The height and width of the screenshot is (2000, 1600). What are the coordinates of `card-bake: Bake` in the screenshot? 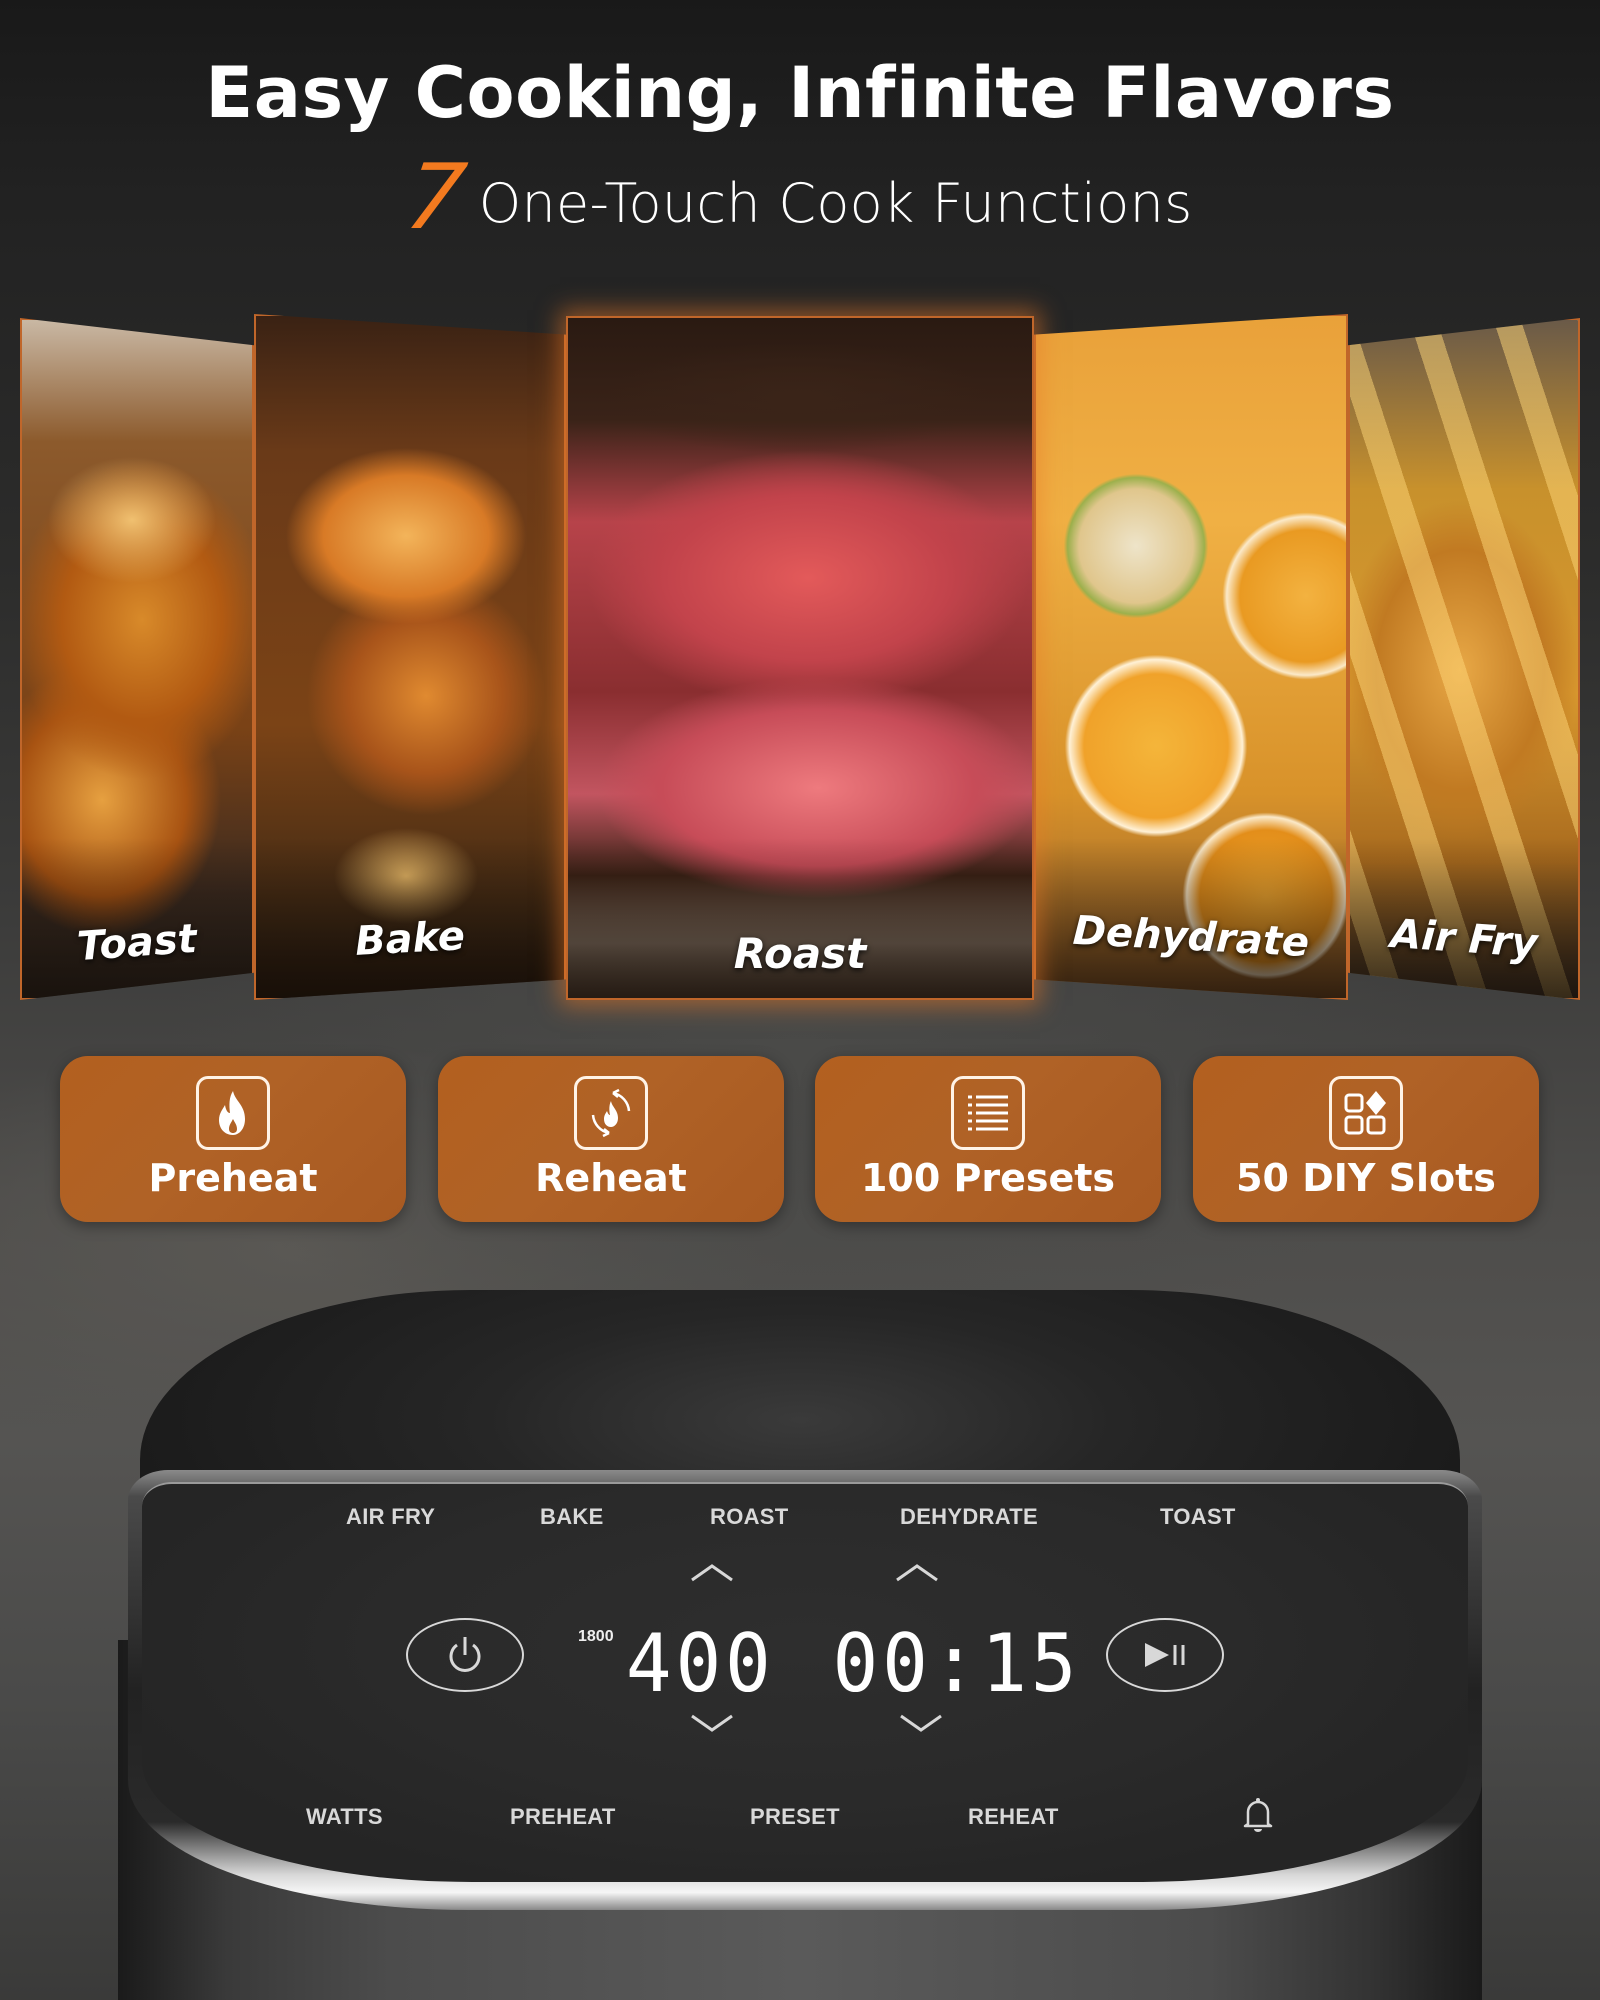 It's located at (410, 657).